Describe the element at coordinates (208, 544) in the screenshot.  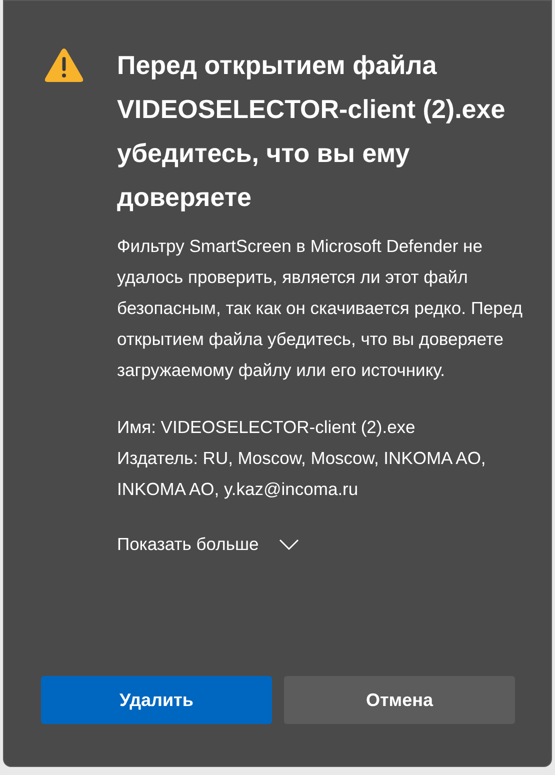
I see `show-more-link: Показать больше` at that location.